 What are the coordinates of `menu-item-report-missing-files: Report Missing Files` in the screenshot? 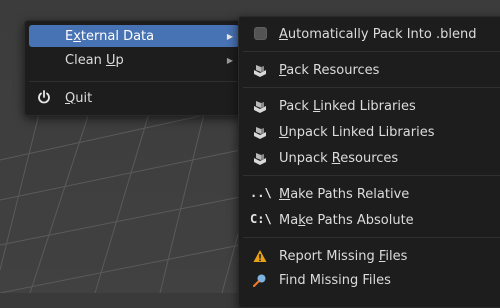 It's located at (371, 256).